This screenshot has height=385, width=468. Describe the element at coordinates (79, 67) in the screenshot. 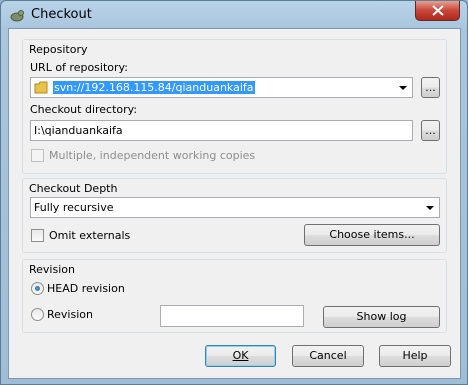

I see `url-label: URL of repository:` at that location.